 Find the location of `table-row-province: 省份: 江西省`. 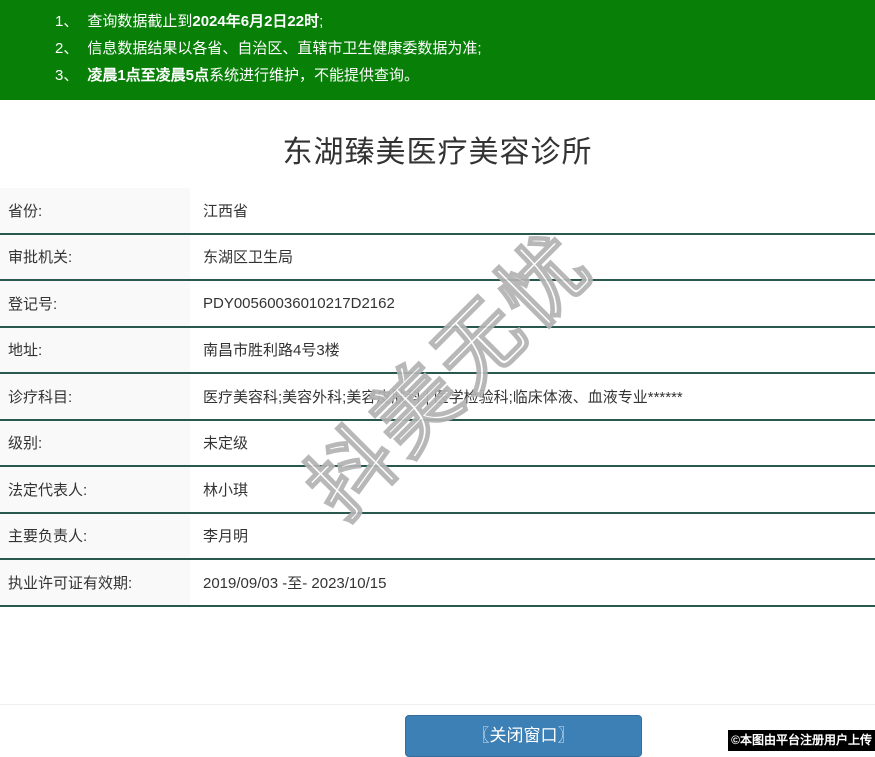

table-row-province: 省份: 江西省 is located at coordinates (437, 211).